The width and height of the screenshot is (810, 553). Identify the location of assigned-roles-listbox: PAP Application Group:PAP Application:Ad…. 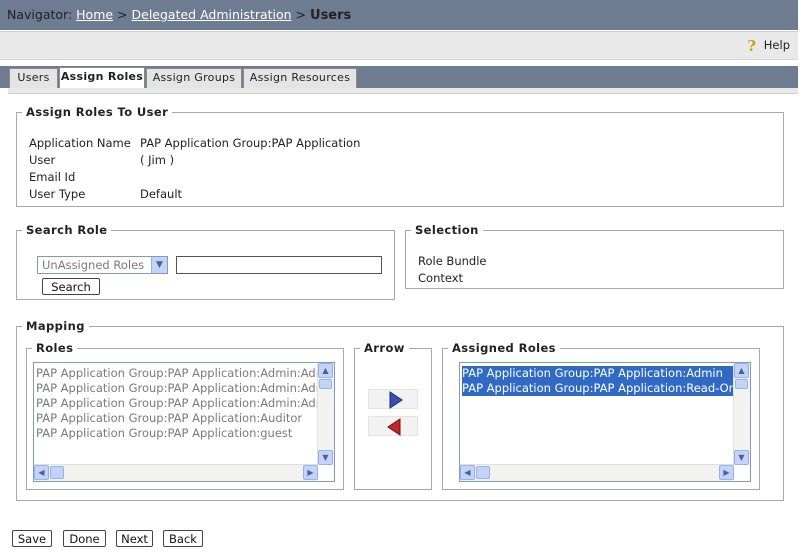
(605, 422).